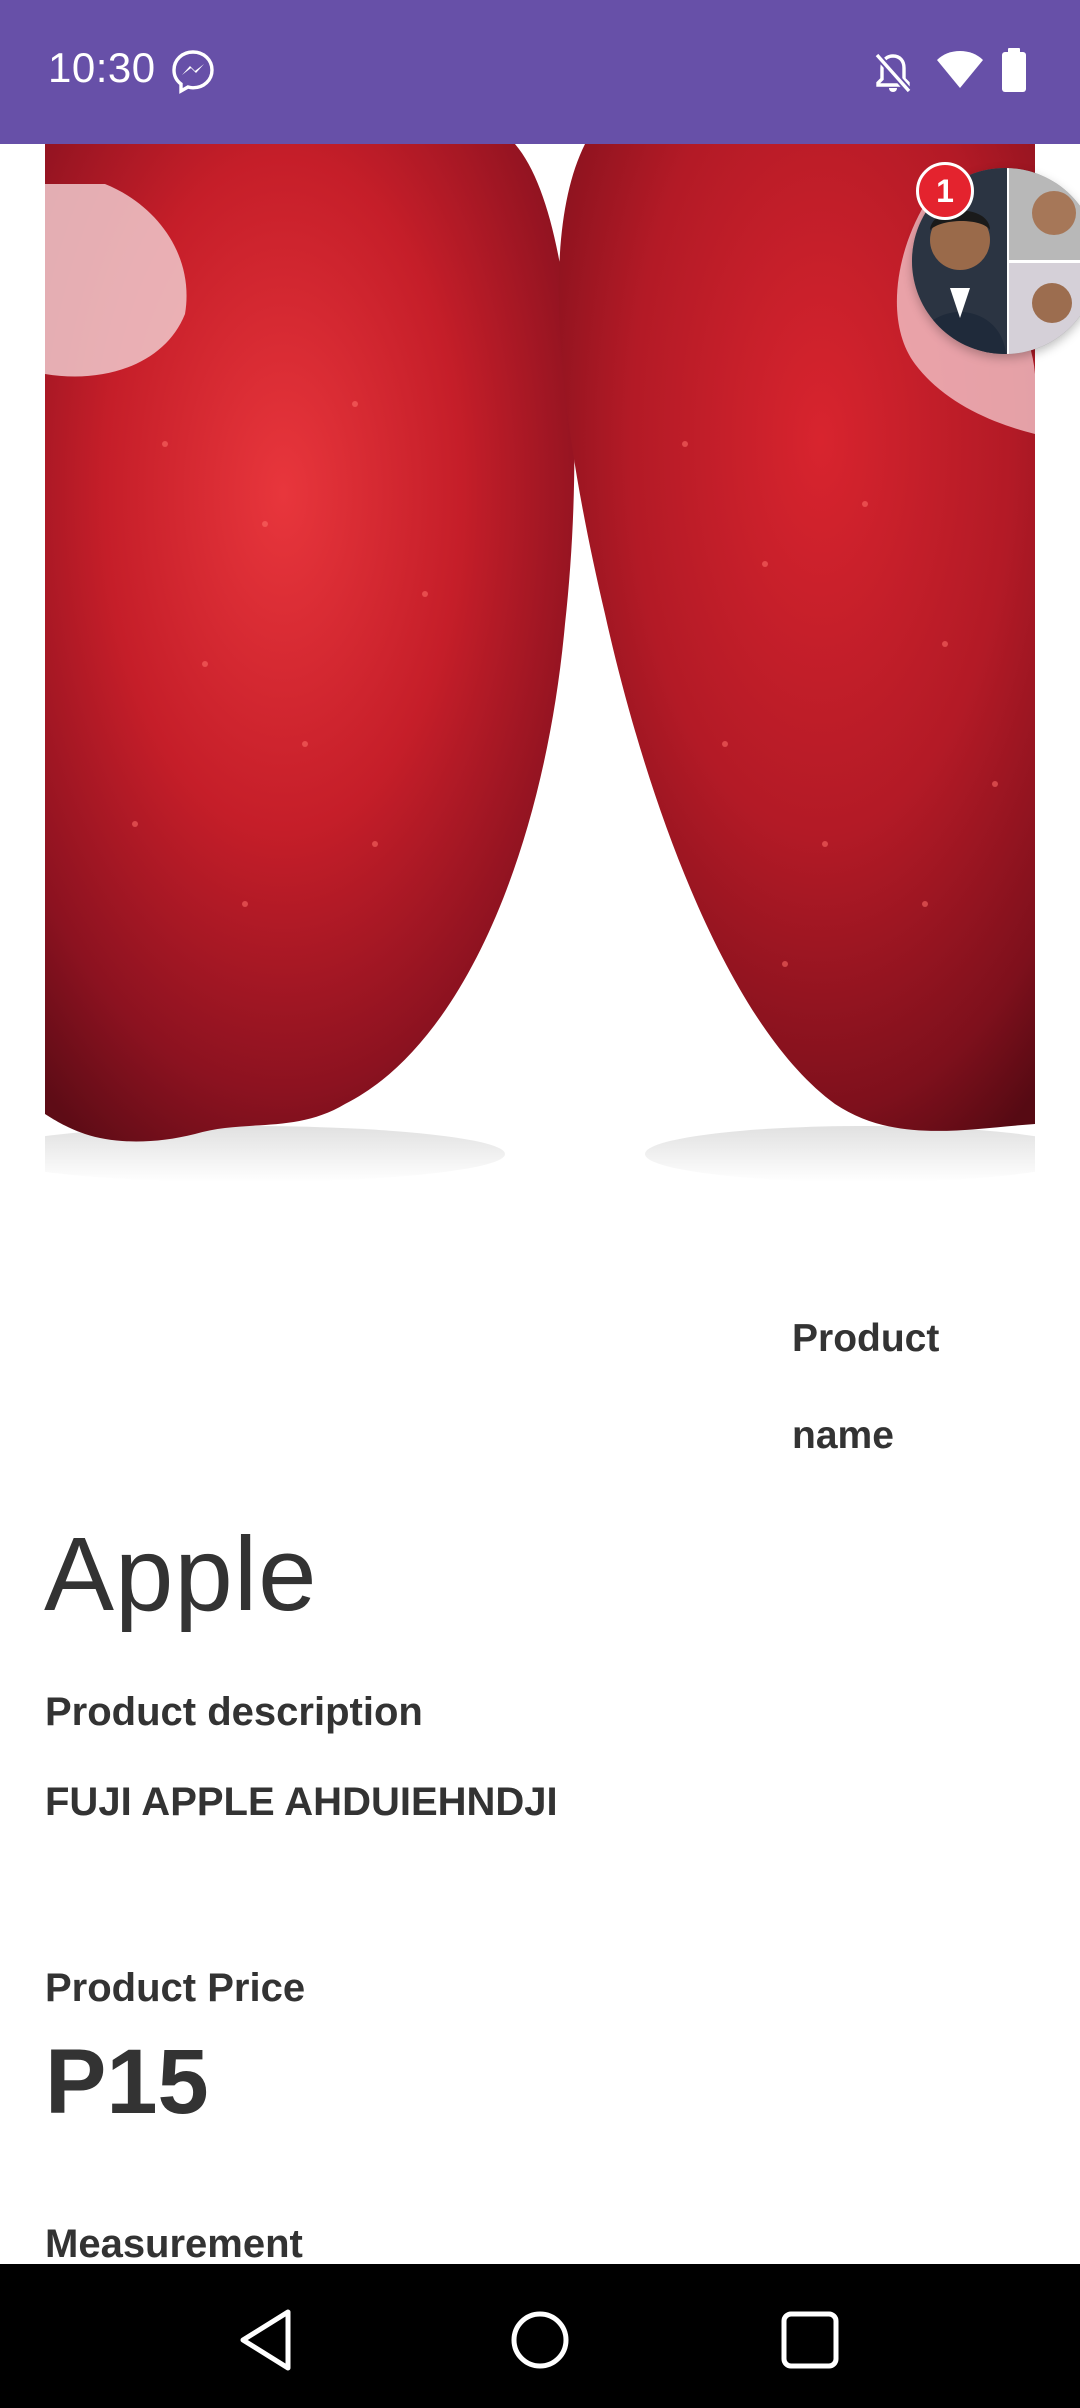 The height and width of the screenshot is (2408, 1080). Describe the element at coordinates (234, 1712) in the screenshot. I see `product-description-label: Product description` at that location.